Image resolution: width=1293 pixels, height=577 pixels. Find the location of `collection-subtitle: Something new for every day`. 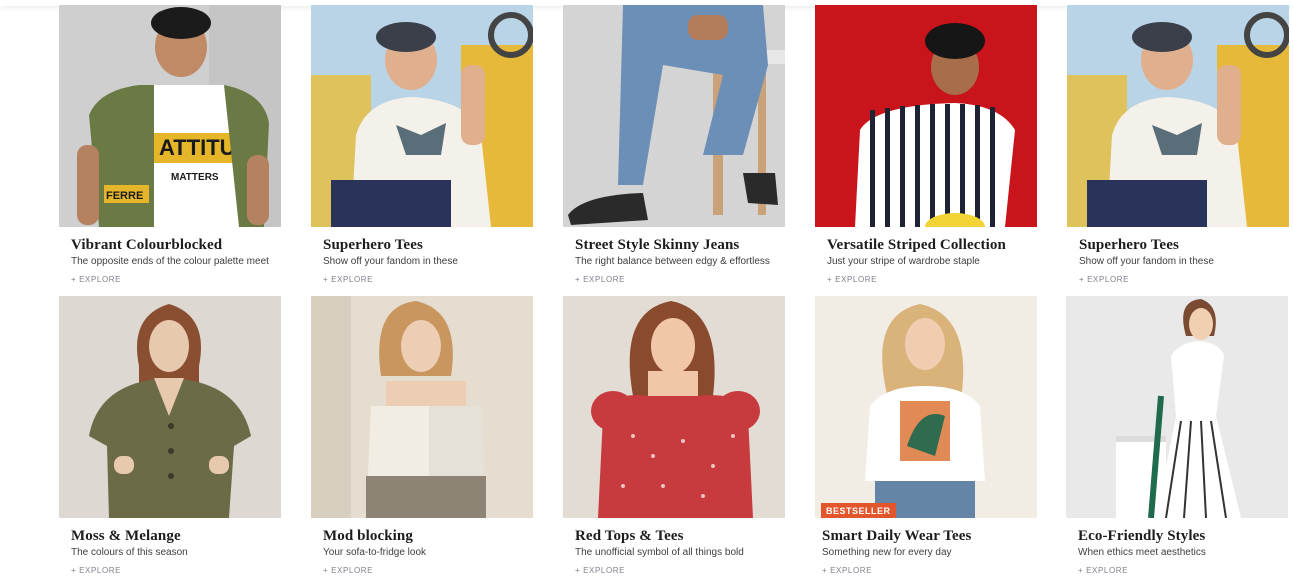

collection-subtitle: Something new for every day is located at coordinates (887, 552).